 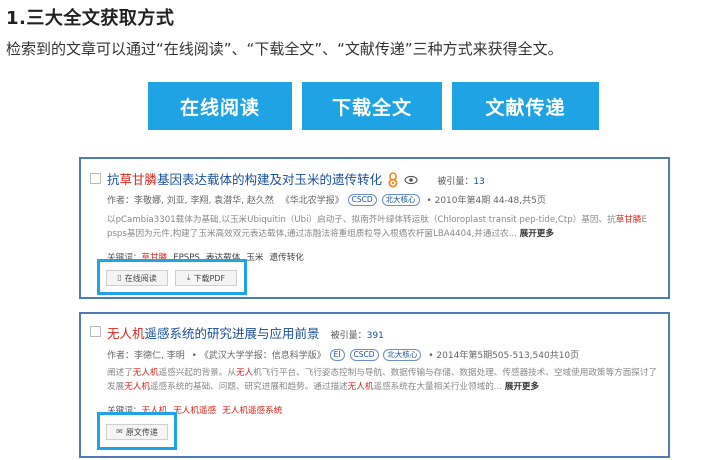 I want to click on preview-eye-icon, so click(x=411, y=180).